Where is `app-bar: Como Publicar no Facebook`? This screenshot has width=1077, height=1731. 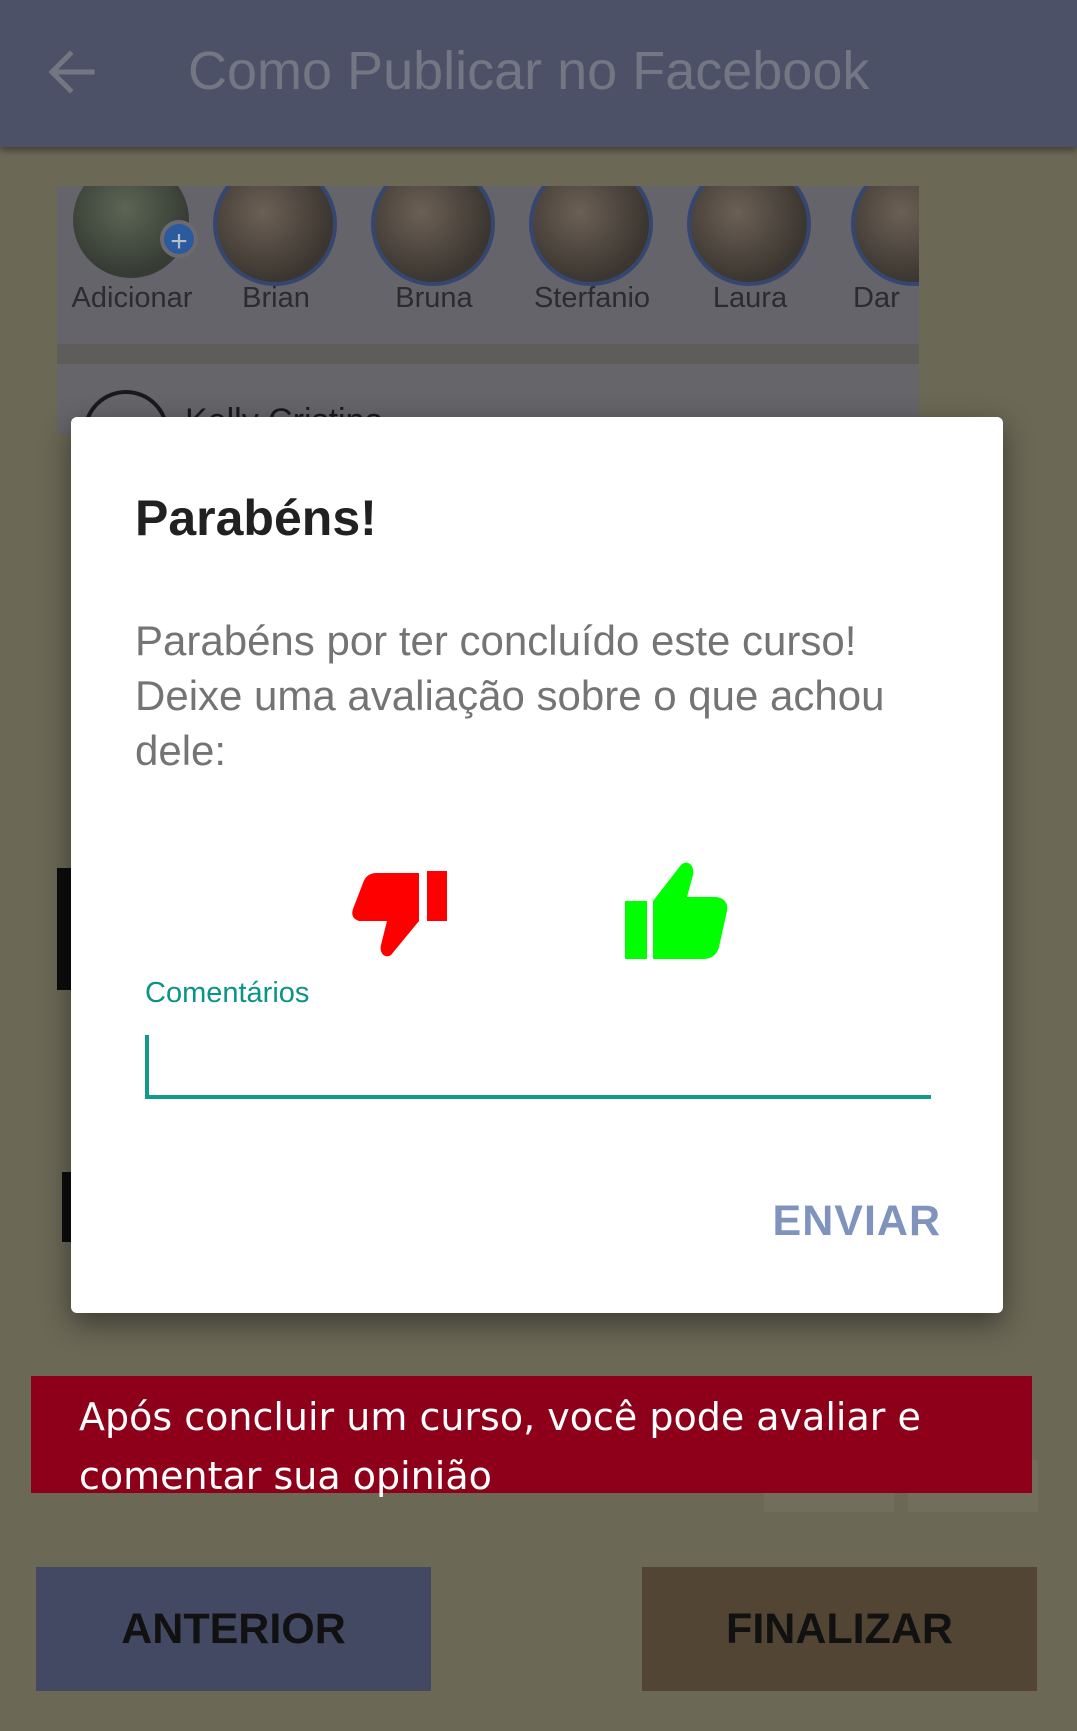
app-bar: Como Publicar no Facebook is located at coordinates (538, 73).